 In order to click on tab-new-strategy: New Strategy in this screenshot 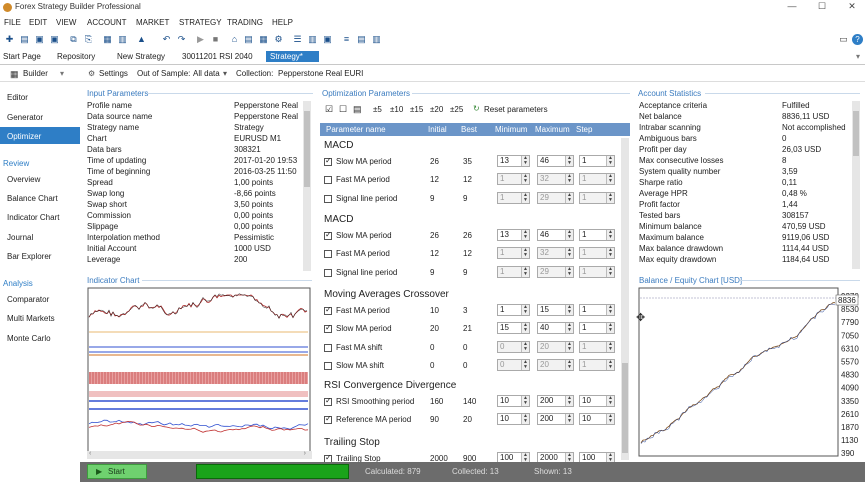, I will do `click(141, 56)`.